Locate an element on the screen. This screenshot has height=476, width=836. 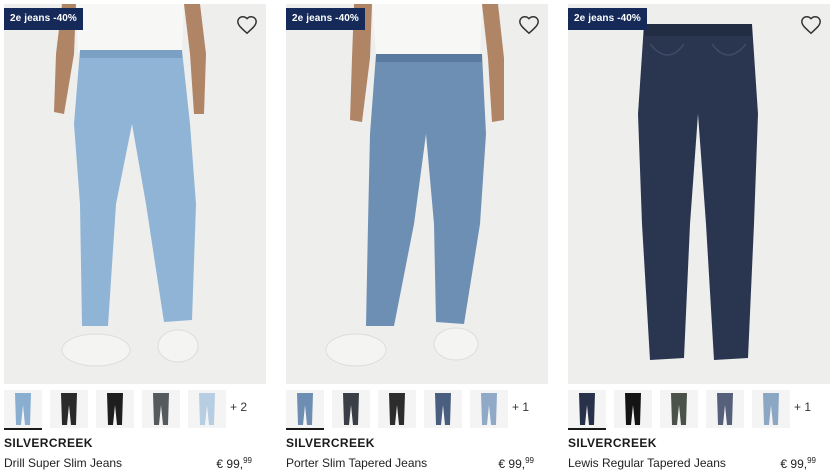
product-name: Lewis Regular Tapered Jeans is located at coordinates (647, 463).